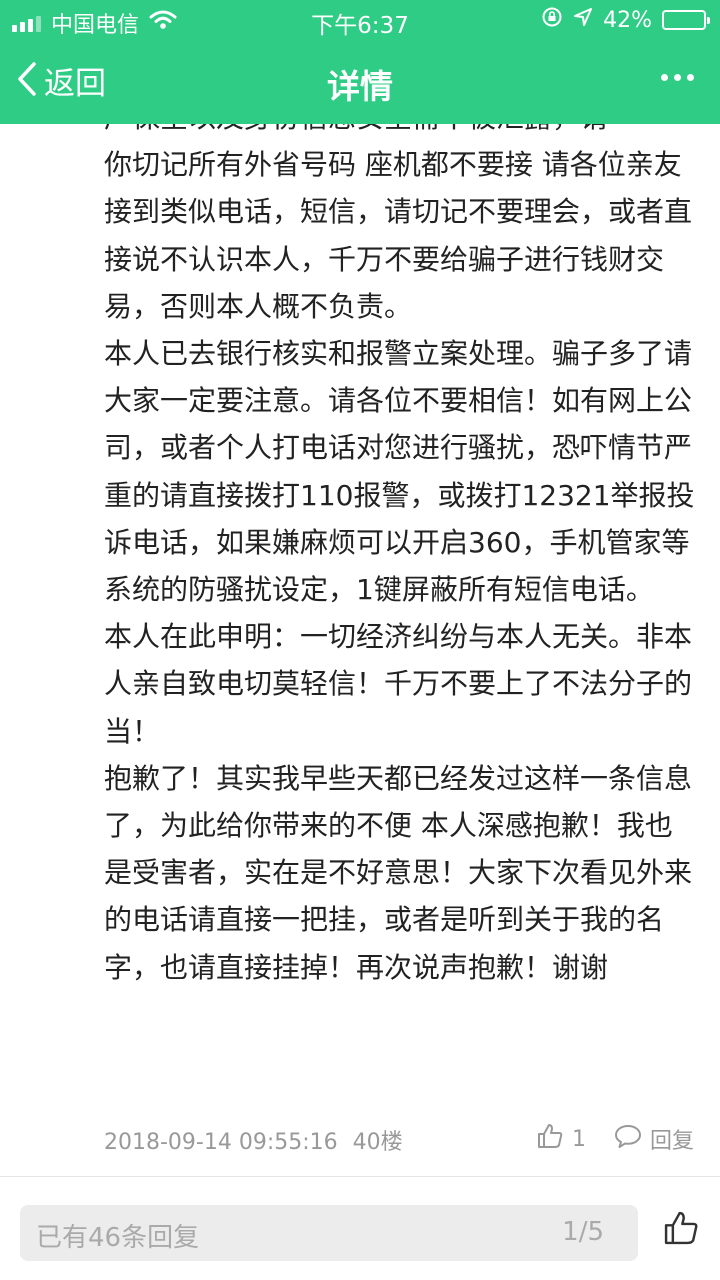  I want to click on reply-count-text: 已有46条回复, so click(118, 1238).